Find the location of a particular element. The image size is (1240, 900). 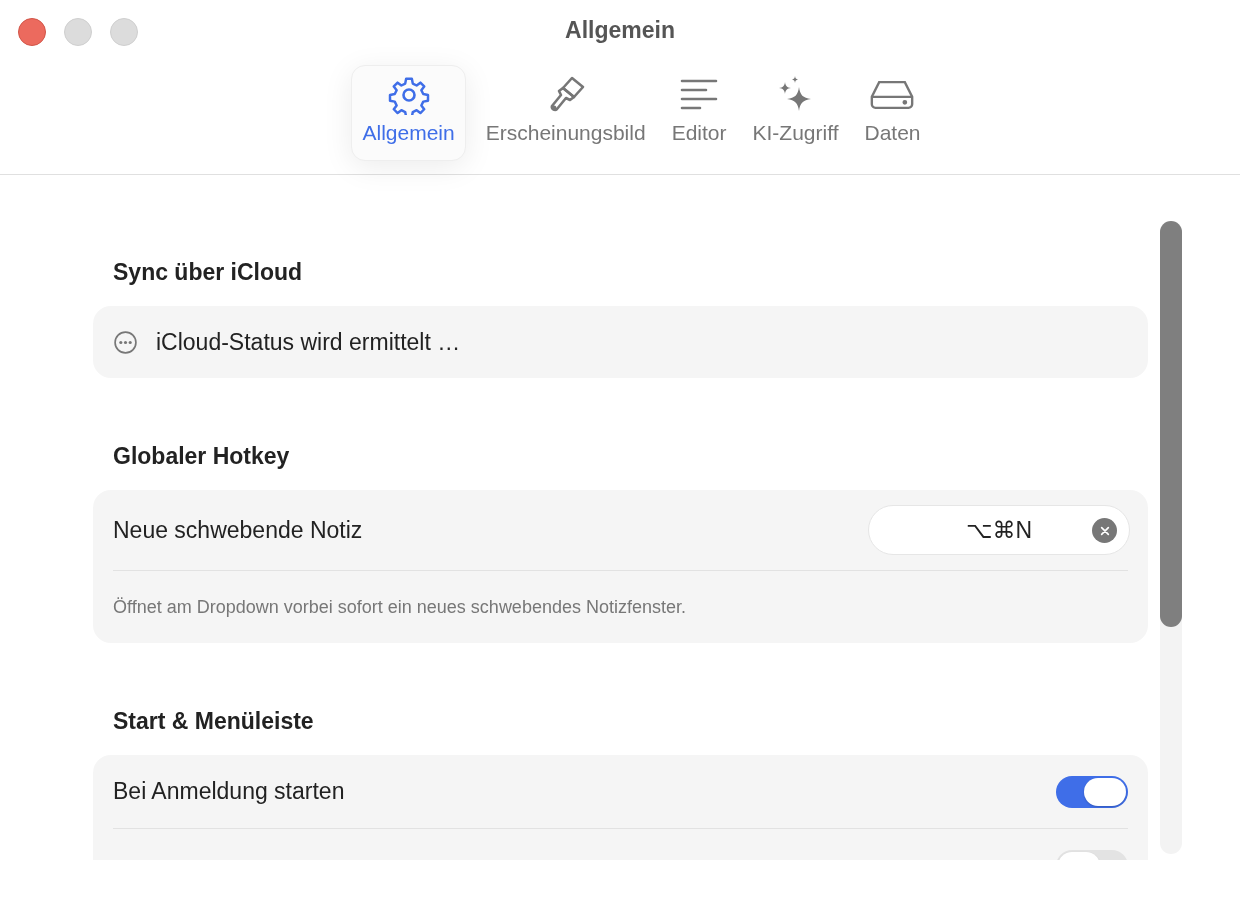

clear-icon is located at coordinates (1104, 530).